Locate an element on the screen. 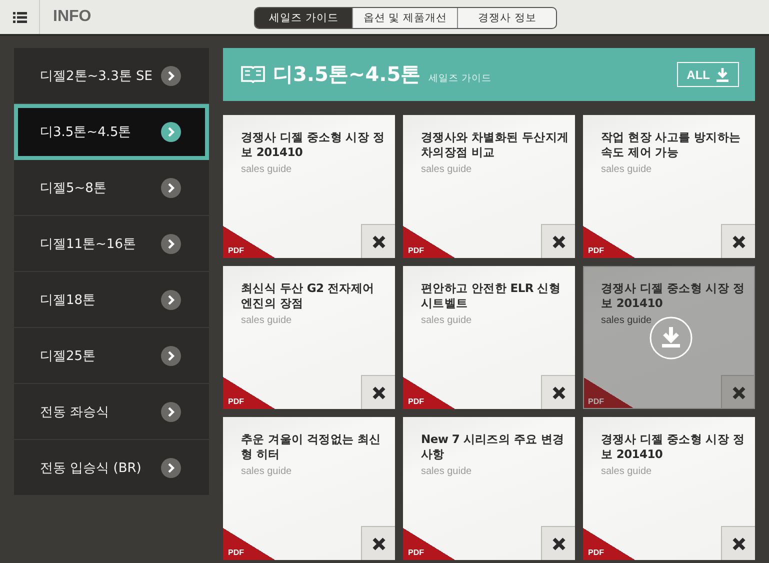 The height and width of the screenshot is (563, 769). sidebar-item: 디3.5톤~4.5톤 is located at coordinates (111, 132).